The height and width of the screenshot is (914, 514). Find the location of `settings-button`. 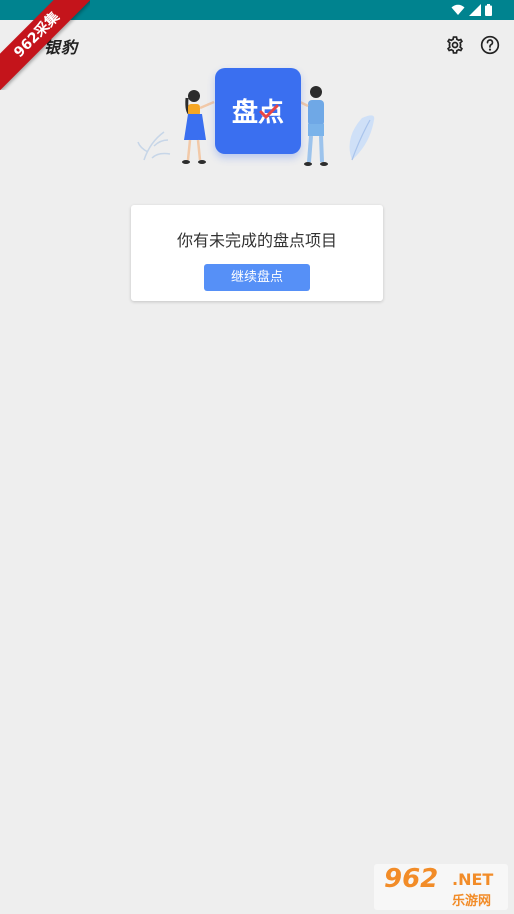

settings-button is located at coordinates (455, 45).